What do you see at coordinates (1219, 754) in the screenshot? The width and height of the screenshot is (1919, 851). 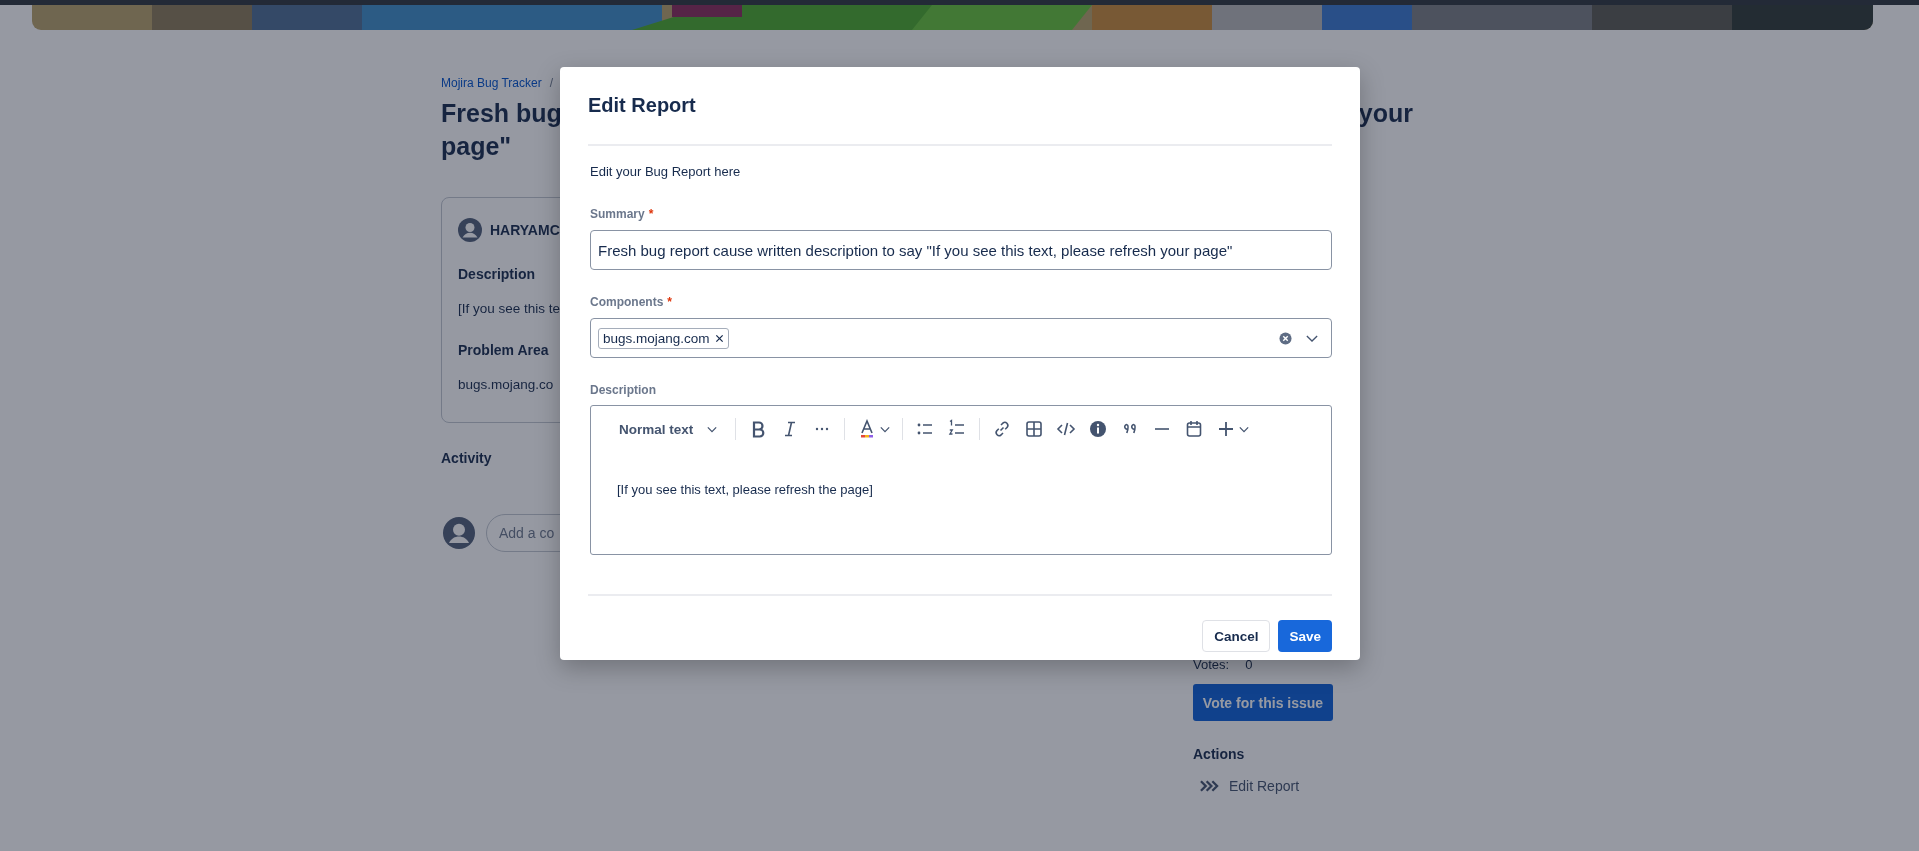 I see `actions-heading: Actions` at bounding box center [1219, 754].